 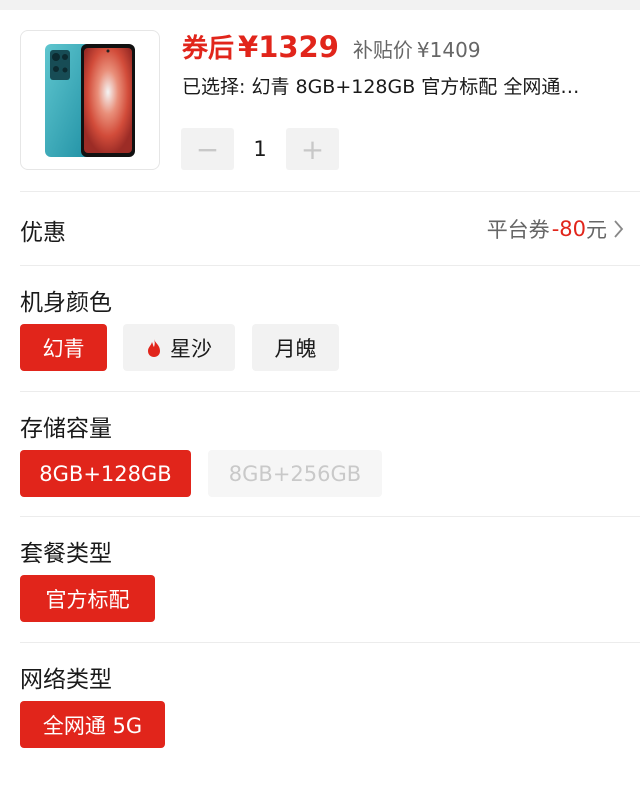 What do you see at coordinates (66, 680) in the screenshot?
I see `network-title: 网络类型` at bounding box center [66, 680].